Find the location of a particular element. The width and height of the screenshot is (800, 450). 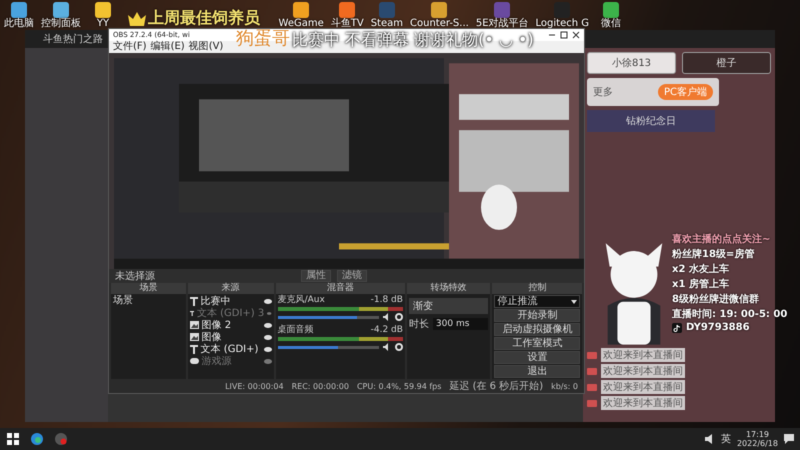

text-icon is located at coordinates (194, 349).